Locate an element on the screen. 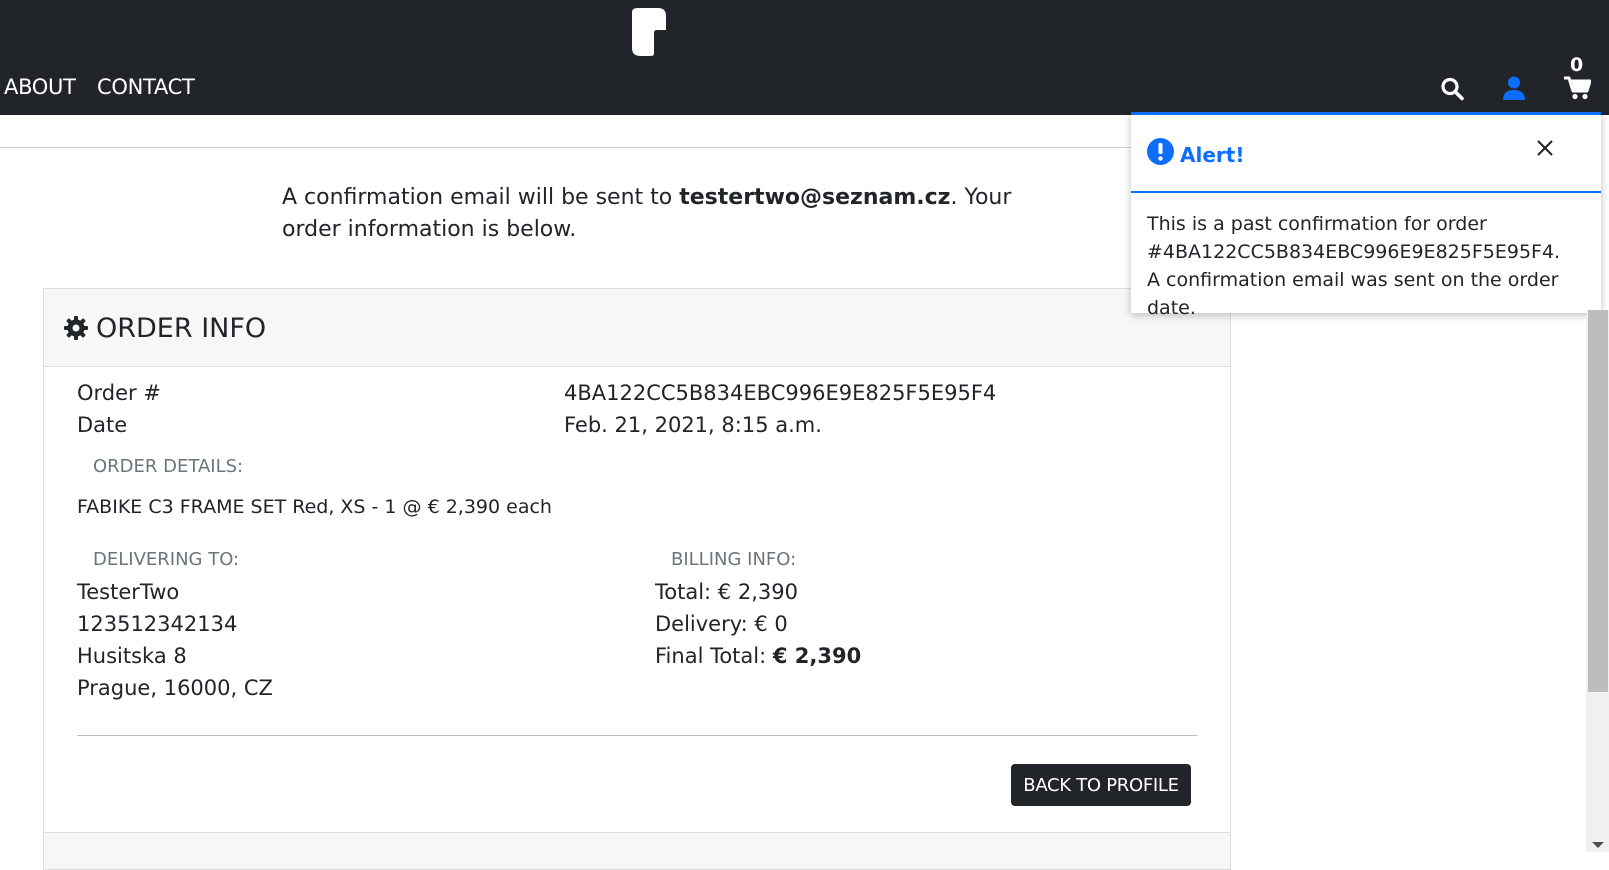 This screenshot has height=870, width=1609. billing-heading: BILLING INFO: is located at coordinates (734, 559).